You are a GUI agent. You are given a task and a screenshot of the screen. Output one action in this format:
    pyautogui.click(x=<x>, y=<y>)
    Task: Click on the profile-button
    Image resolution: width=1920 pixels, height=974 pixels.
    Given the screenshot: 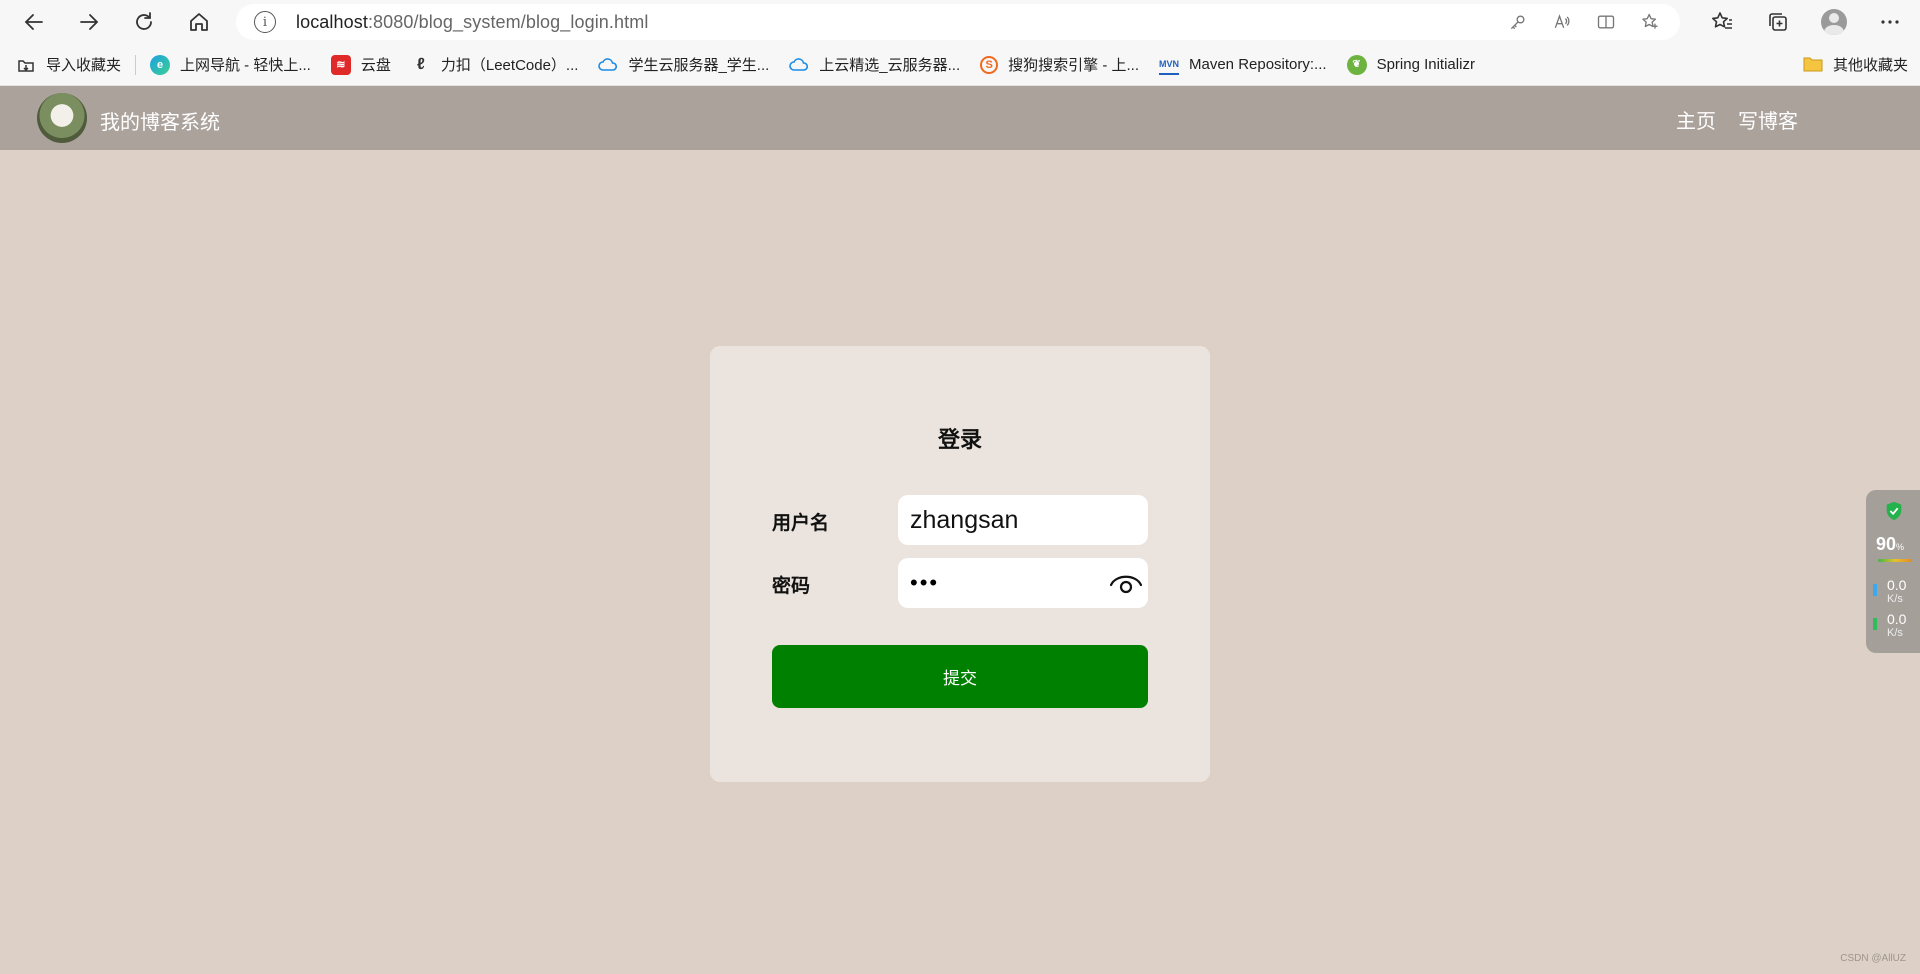 What is the action you would take?
    pyautogui.click(x=1834, y=22)
    